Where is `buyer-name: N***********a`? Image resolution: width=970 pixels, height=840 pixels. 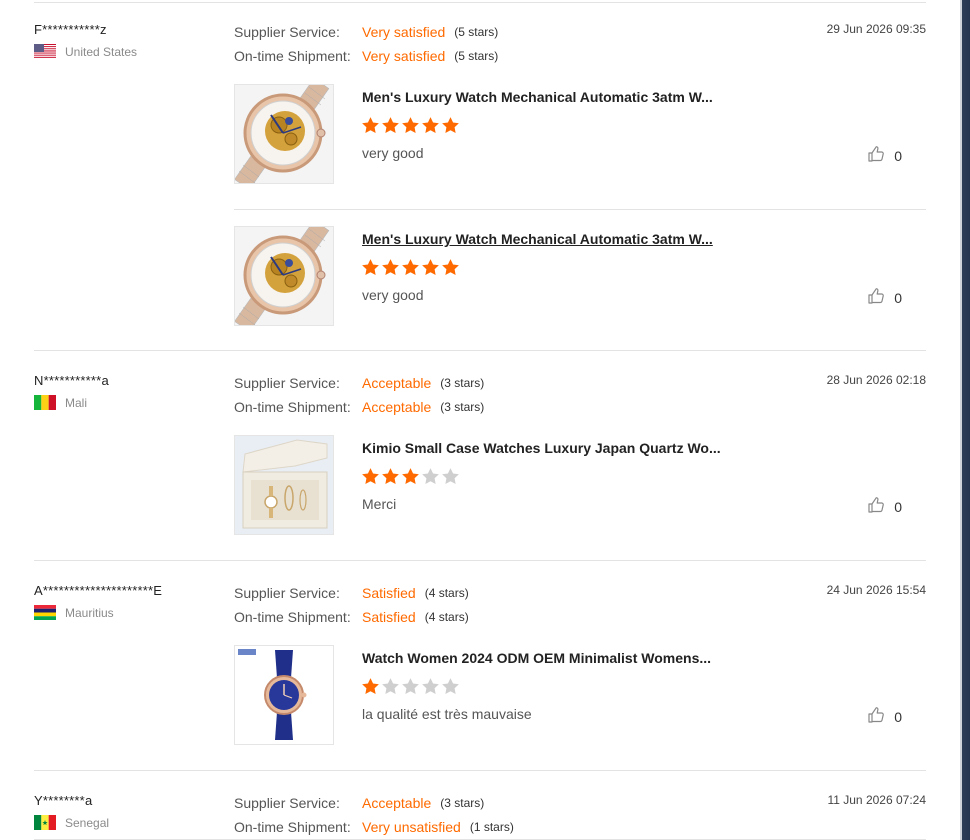 buyer-name: N***********a is located at coordinates (71, 380).